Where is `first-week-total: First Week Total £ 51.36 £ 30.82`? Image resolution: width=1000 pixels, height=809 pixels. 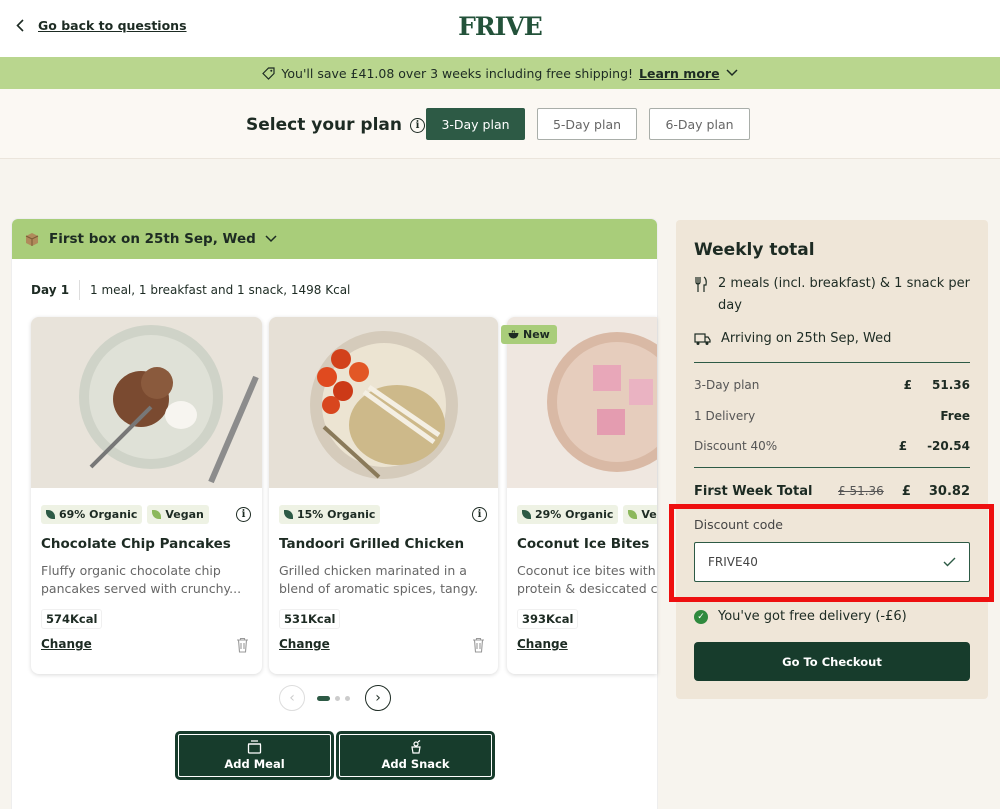 first-week-total: First Week Total £ 51.36 £ 30.82 is located at coordinates (832, 491).